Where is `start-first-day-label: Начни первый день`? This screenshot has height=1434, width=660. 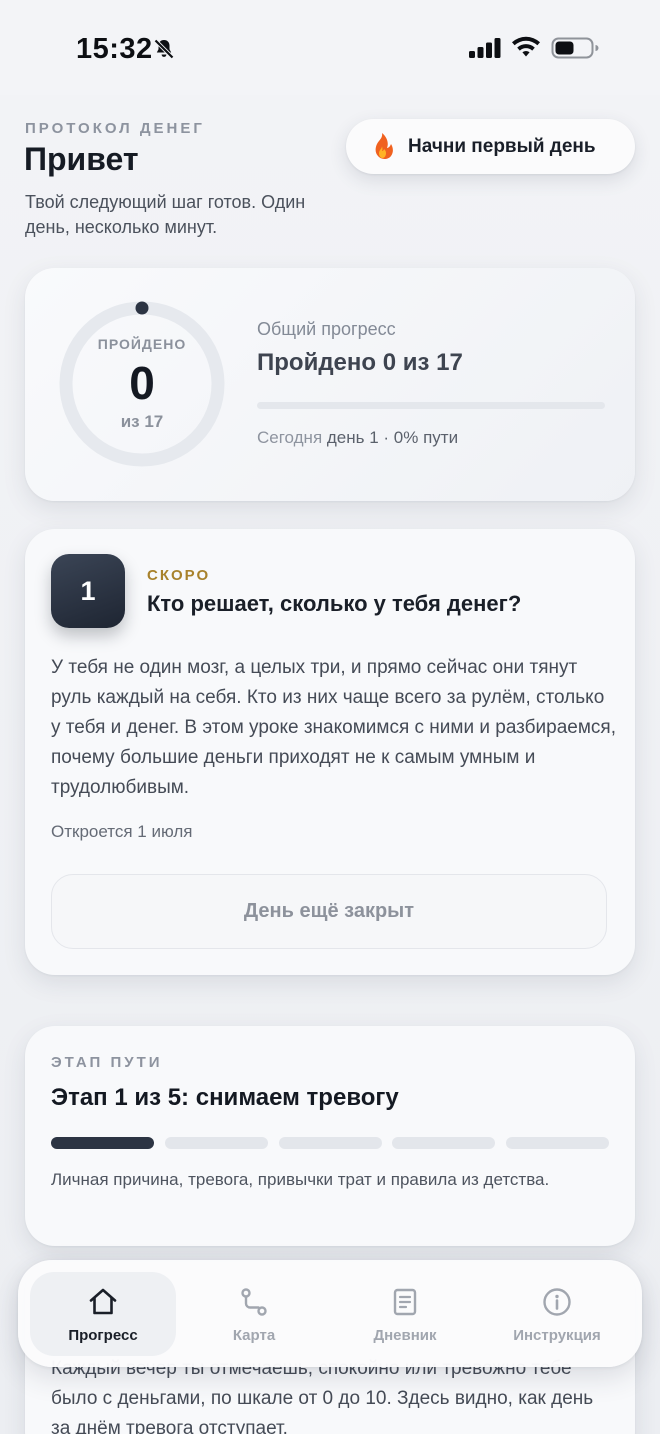 start-first-day-label: Начни первый день is located at coordinates (502, 146).